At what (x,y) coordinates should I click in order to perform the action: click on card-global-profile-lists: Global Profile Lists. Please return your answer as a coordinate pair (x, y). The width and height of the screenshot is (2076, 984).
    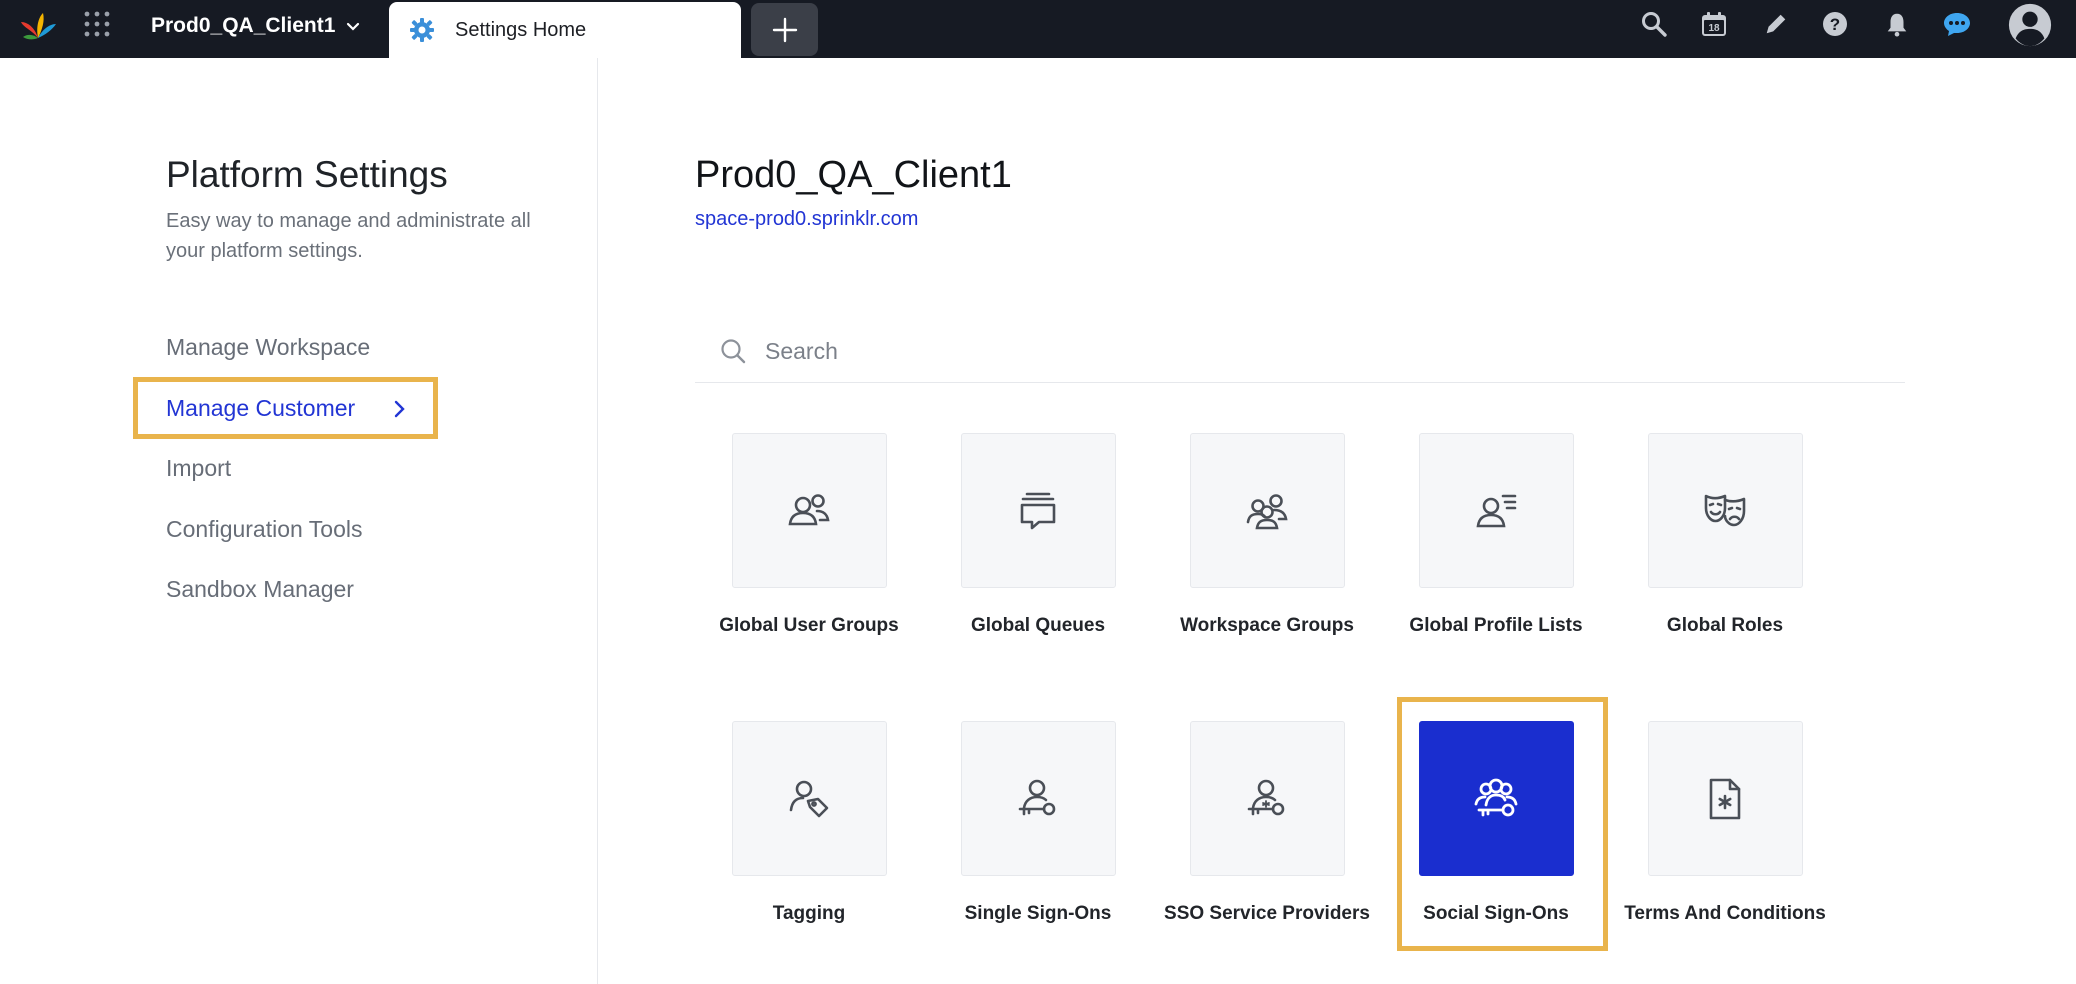
    Looking at the image, I should click on (1496, 535).